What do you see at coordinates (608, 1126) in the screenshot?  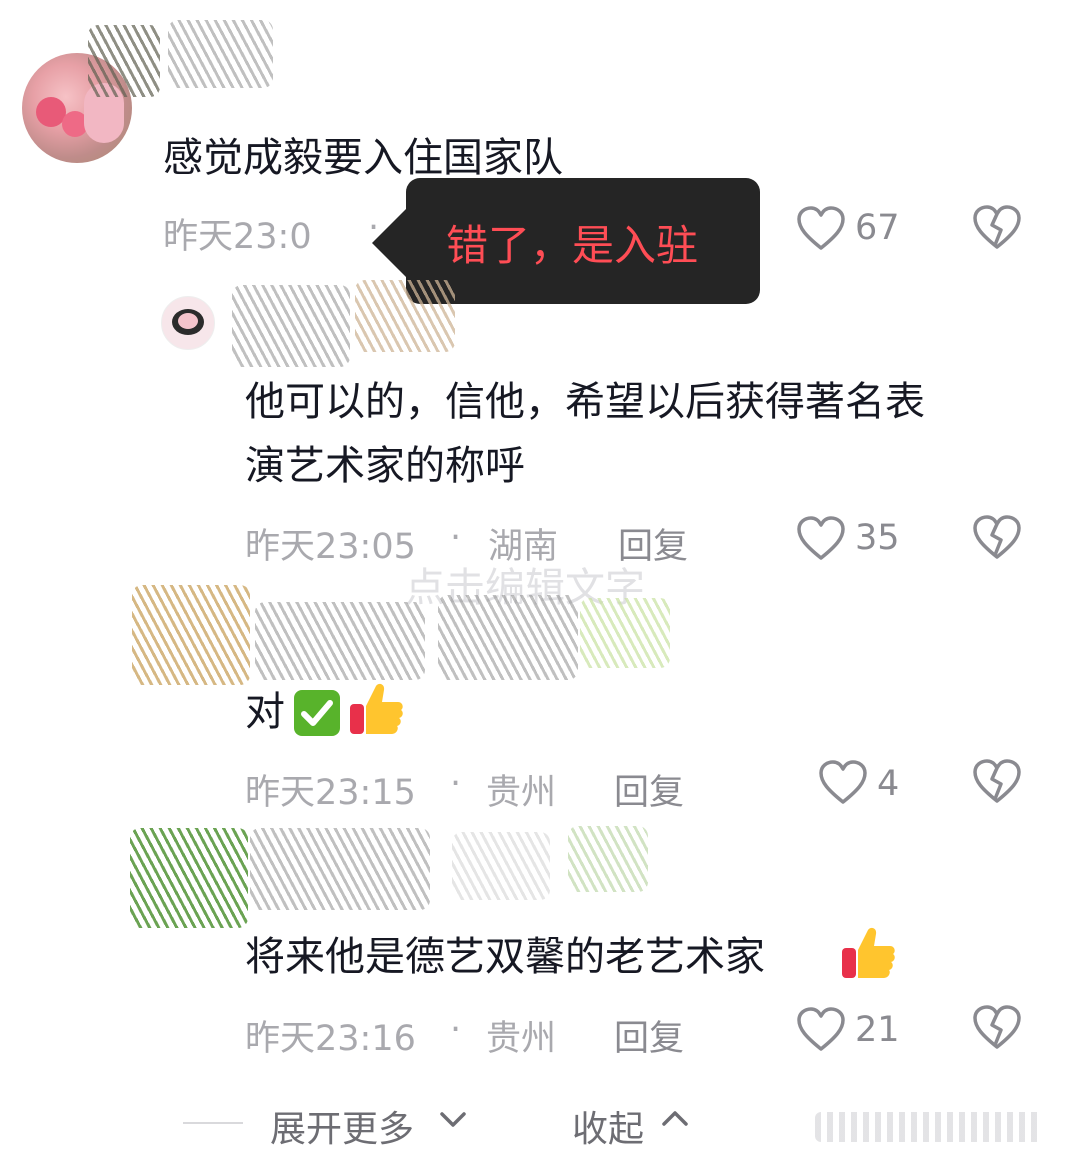 I see `collapse-button: 收起` at bounding box center [608, 1126].